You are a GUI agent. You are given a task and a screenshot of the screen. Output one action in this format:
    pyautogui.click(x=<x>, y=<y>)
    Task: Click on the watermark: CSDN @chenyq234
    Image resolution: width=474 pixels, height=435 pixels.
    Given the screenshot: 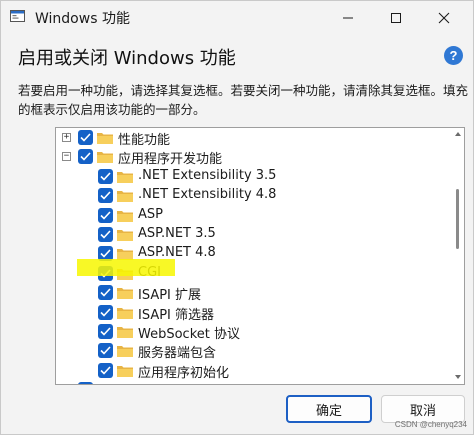 What is the action you would take?
    pyautogui.click(x=430, y=424)
    